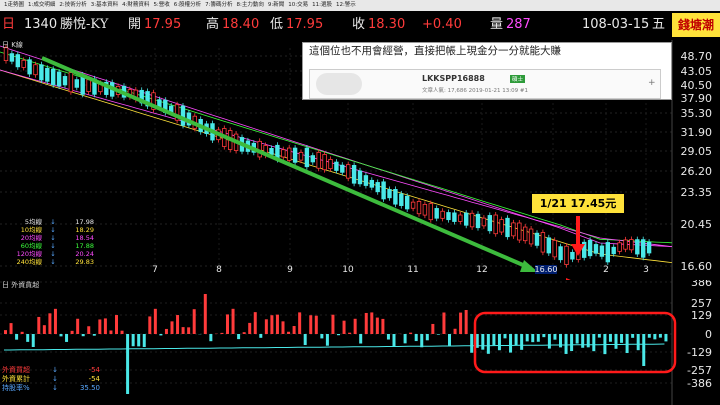 This screenshot has width=720, height=405. Describe the element at coordinates (41, 5) in the screenshot. I see `menu-item: 1:成交明細` at that location.